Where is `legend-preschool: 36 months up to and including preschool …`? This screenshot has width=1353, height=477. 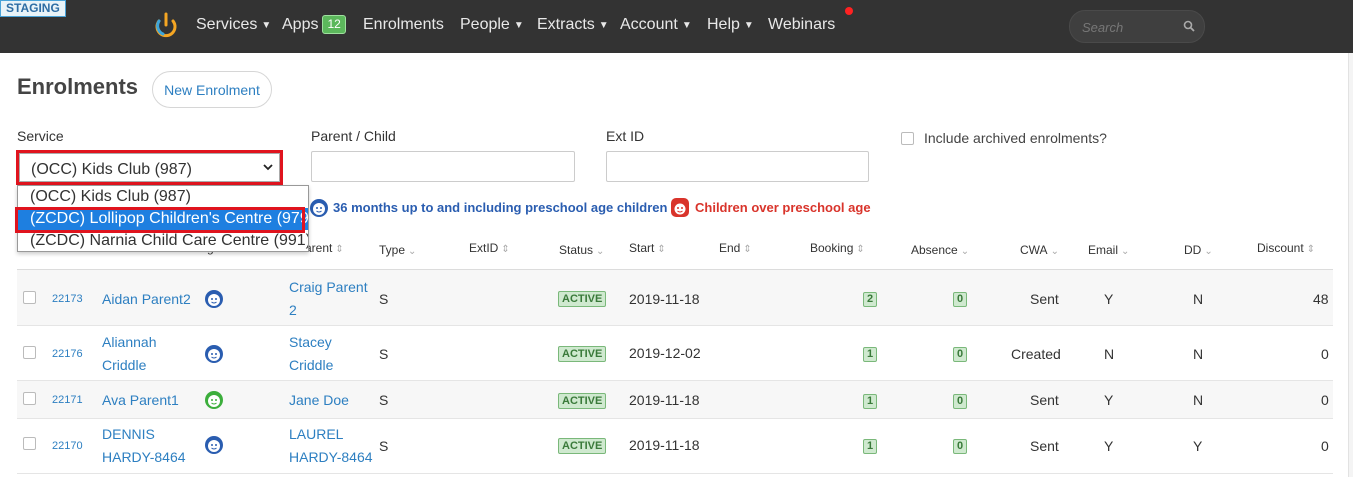
legend-preschool: 36 months up to and including preschool … is located at coordinates (500, 207).